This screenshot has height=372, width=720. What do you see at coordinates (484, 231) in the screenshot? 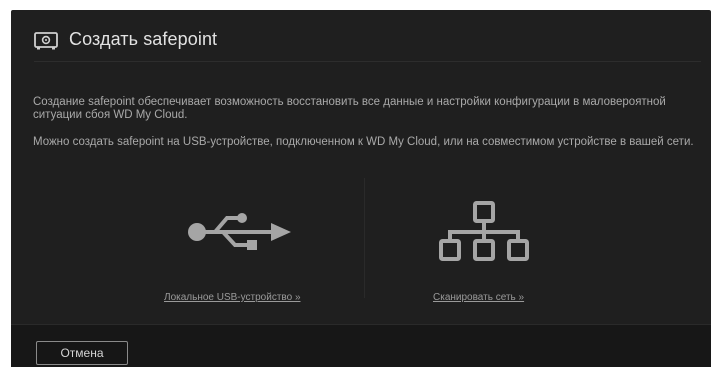
I see `network-icon` at bounding box center [484, 231].